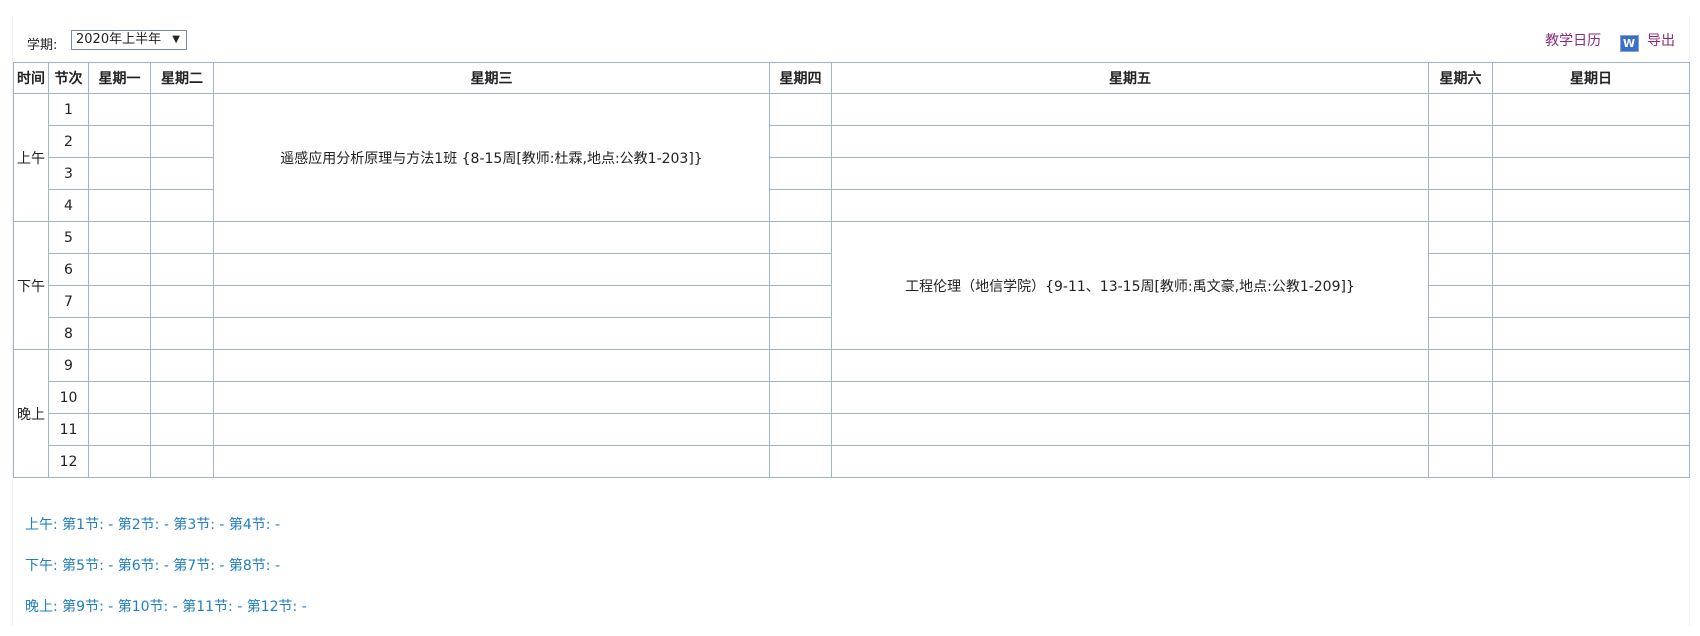 The height and width of the screenshot is (636, 1700). What do you see at coordinates (68, 397) in the screenshot?
I see `period-cell: 10` at bounding box center [68, 397].